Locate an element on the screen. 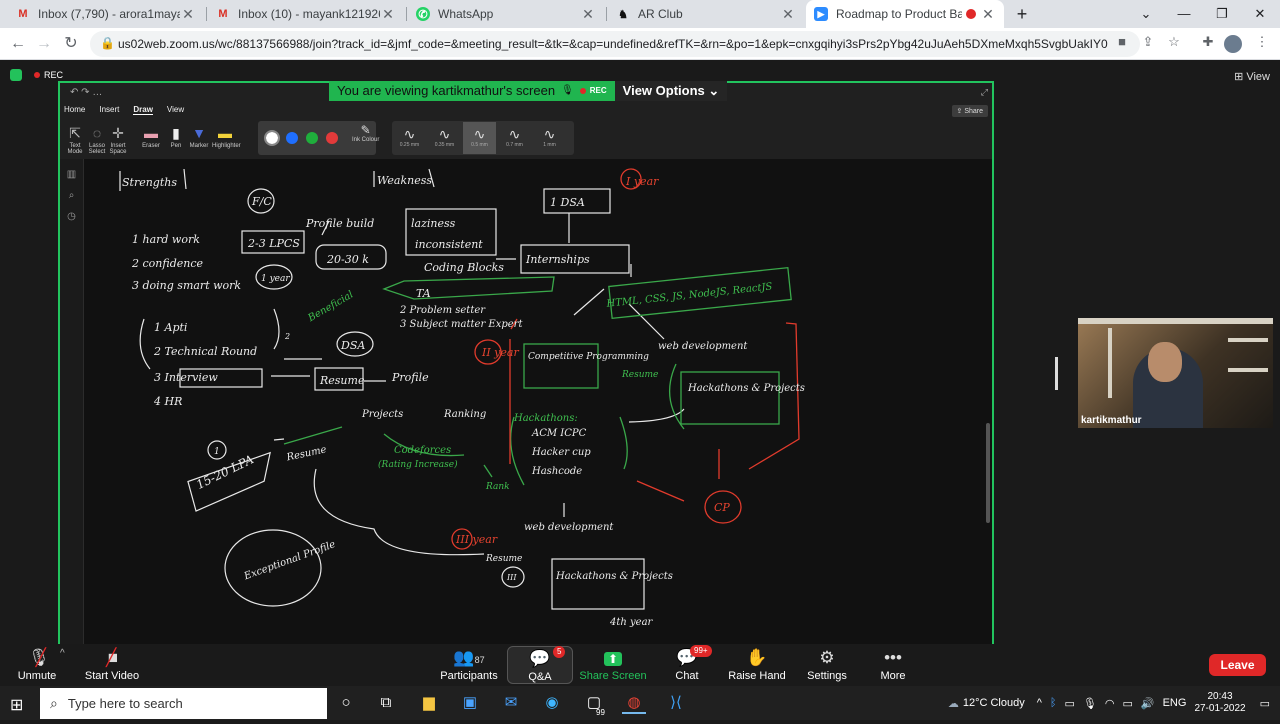 The height and width of the screenshot is (724, 1280). participant-video-tile: kartikmathur is located at coordinates (1175, 373).